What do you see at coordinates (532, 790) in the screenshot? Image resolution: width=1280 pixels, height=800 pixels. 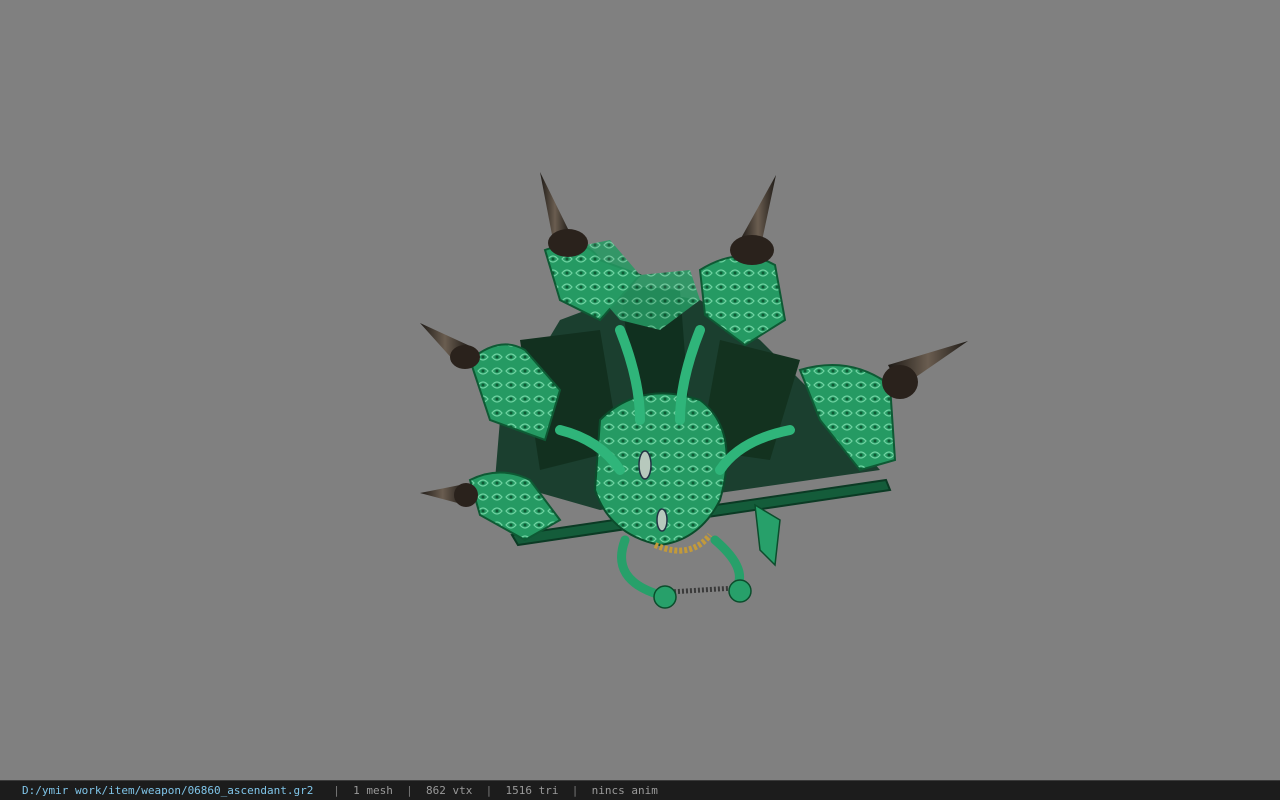 I see `triangle-count: 1516 tri` at bounding box center [532, 790].